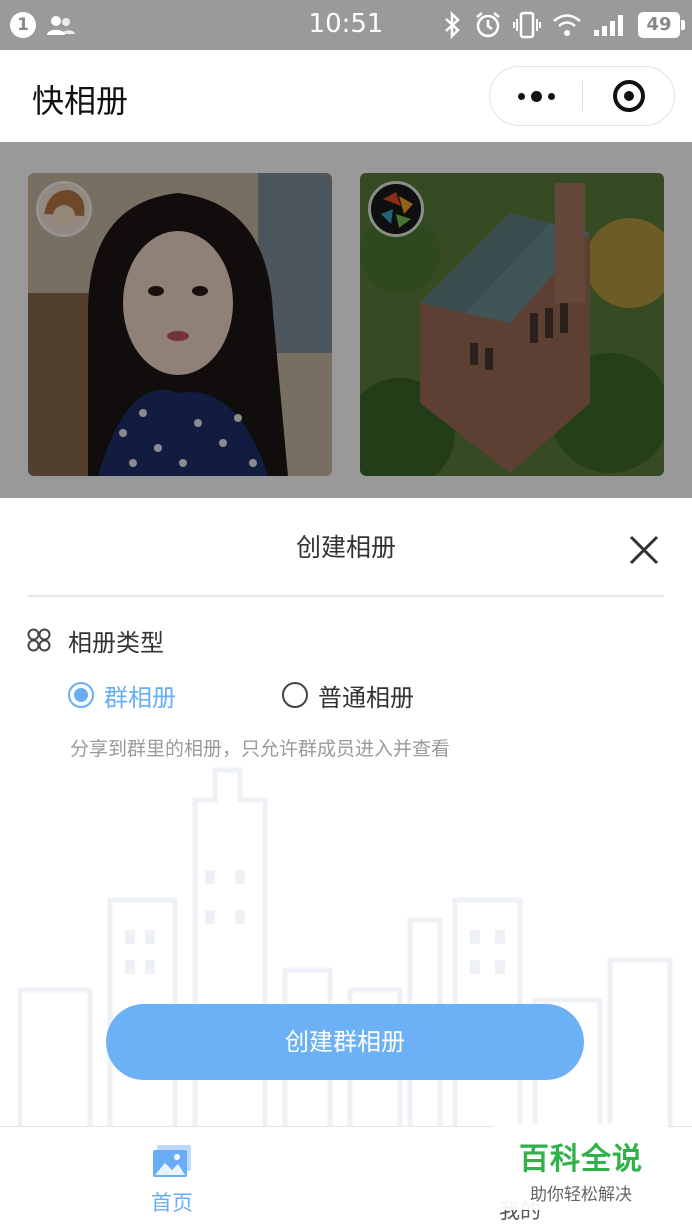 This screenshot has height=1230, width=692. Describe the element at coordinates (527, 25) in the screenshot. I see `vibrate-icon` at that location.